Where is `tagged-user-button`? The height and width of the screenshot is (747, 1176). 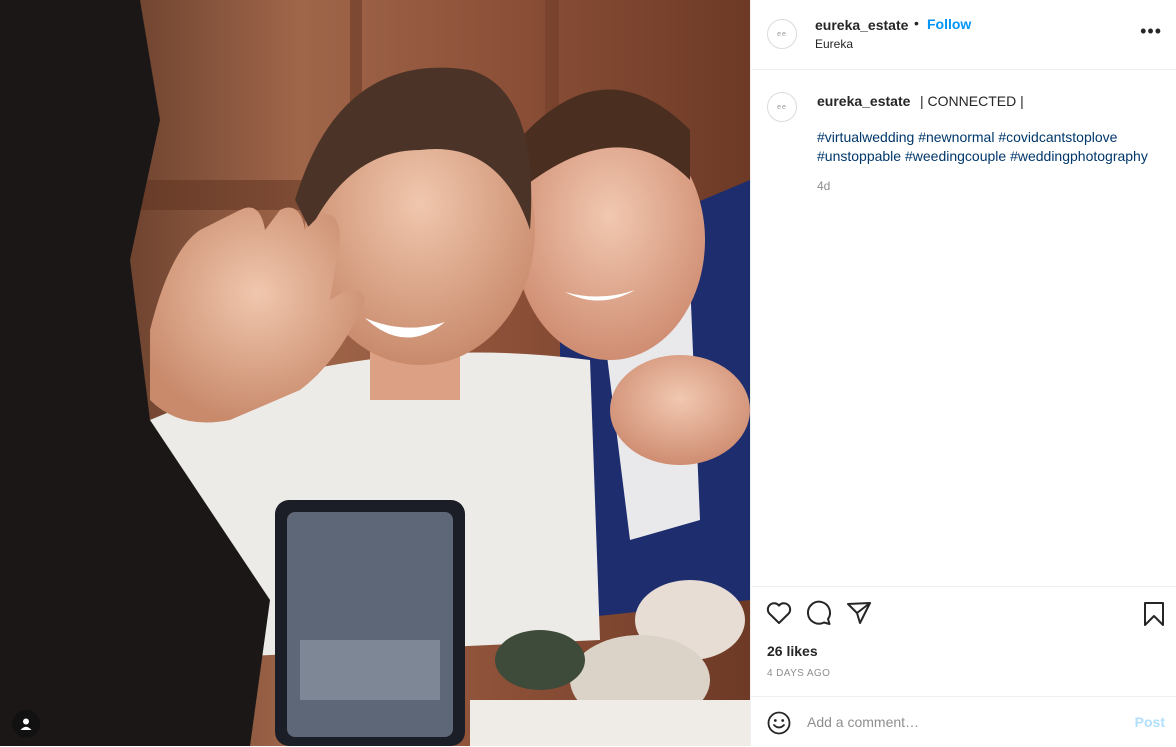 tagged-user-button is located at coordinates (26, 724).